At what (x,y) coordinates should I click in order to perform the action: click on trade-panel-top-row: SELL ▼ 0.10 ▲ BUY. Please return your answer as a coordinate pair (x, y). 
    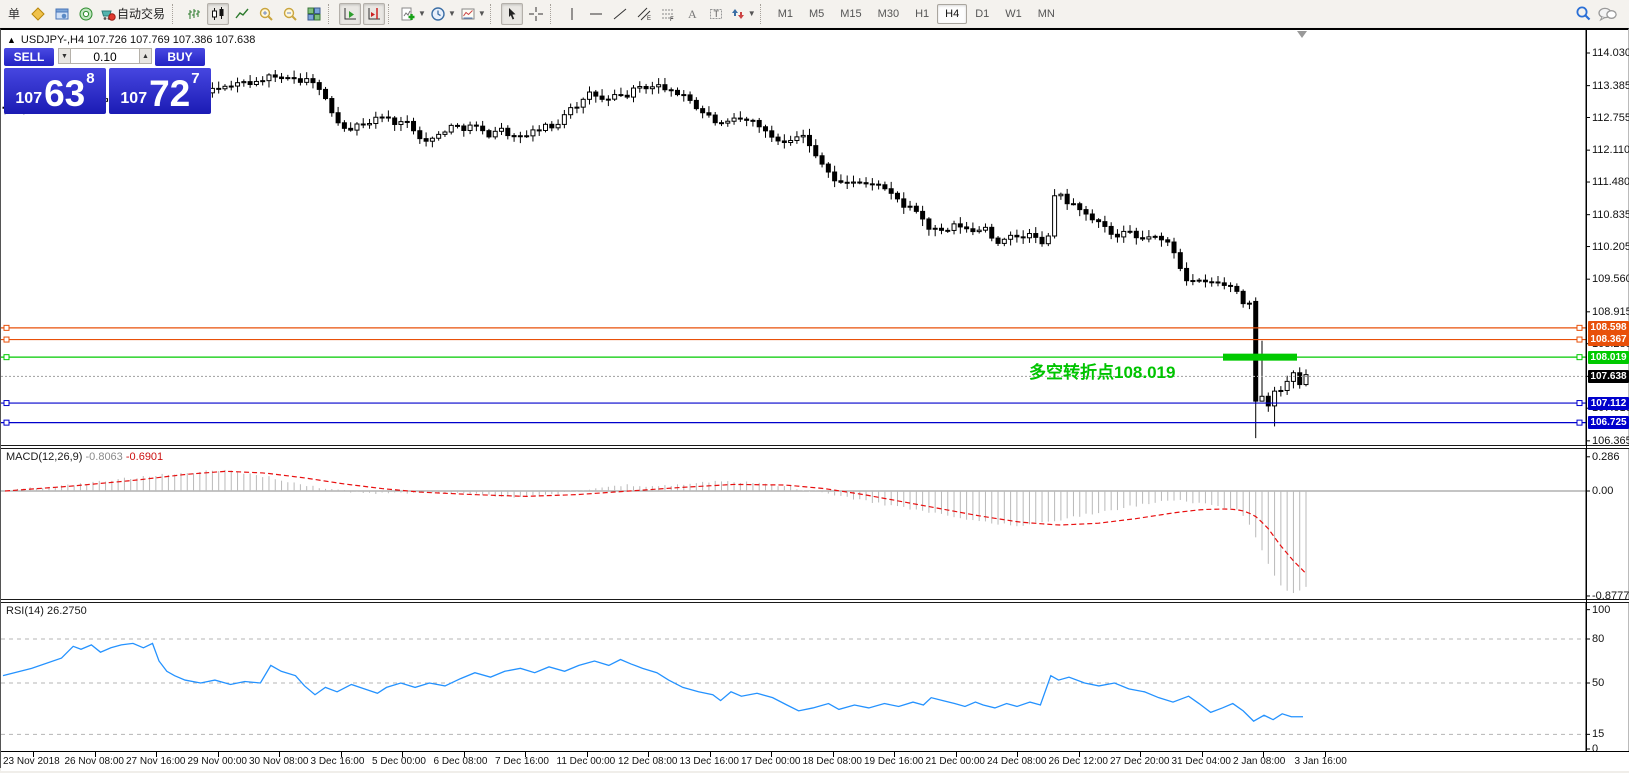
    Looking at the image, I should click on (109, 57).